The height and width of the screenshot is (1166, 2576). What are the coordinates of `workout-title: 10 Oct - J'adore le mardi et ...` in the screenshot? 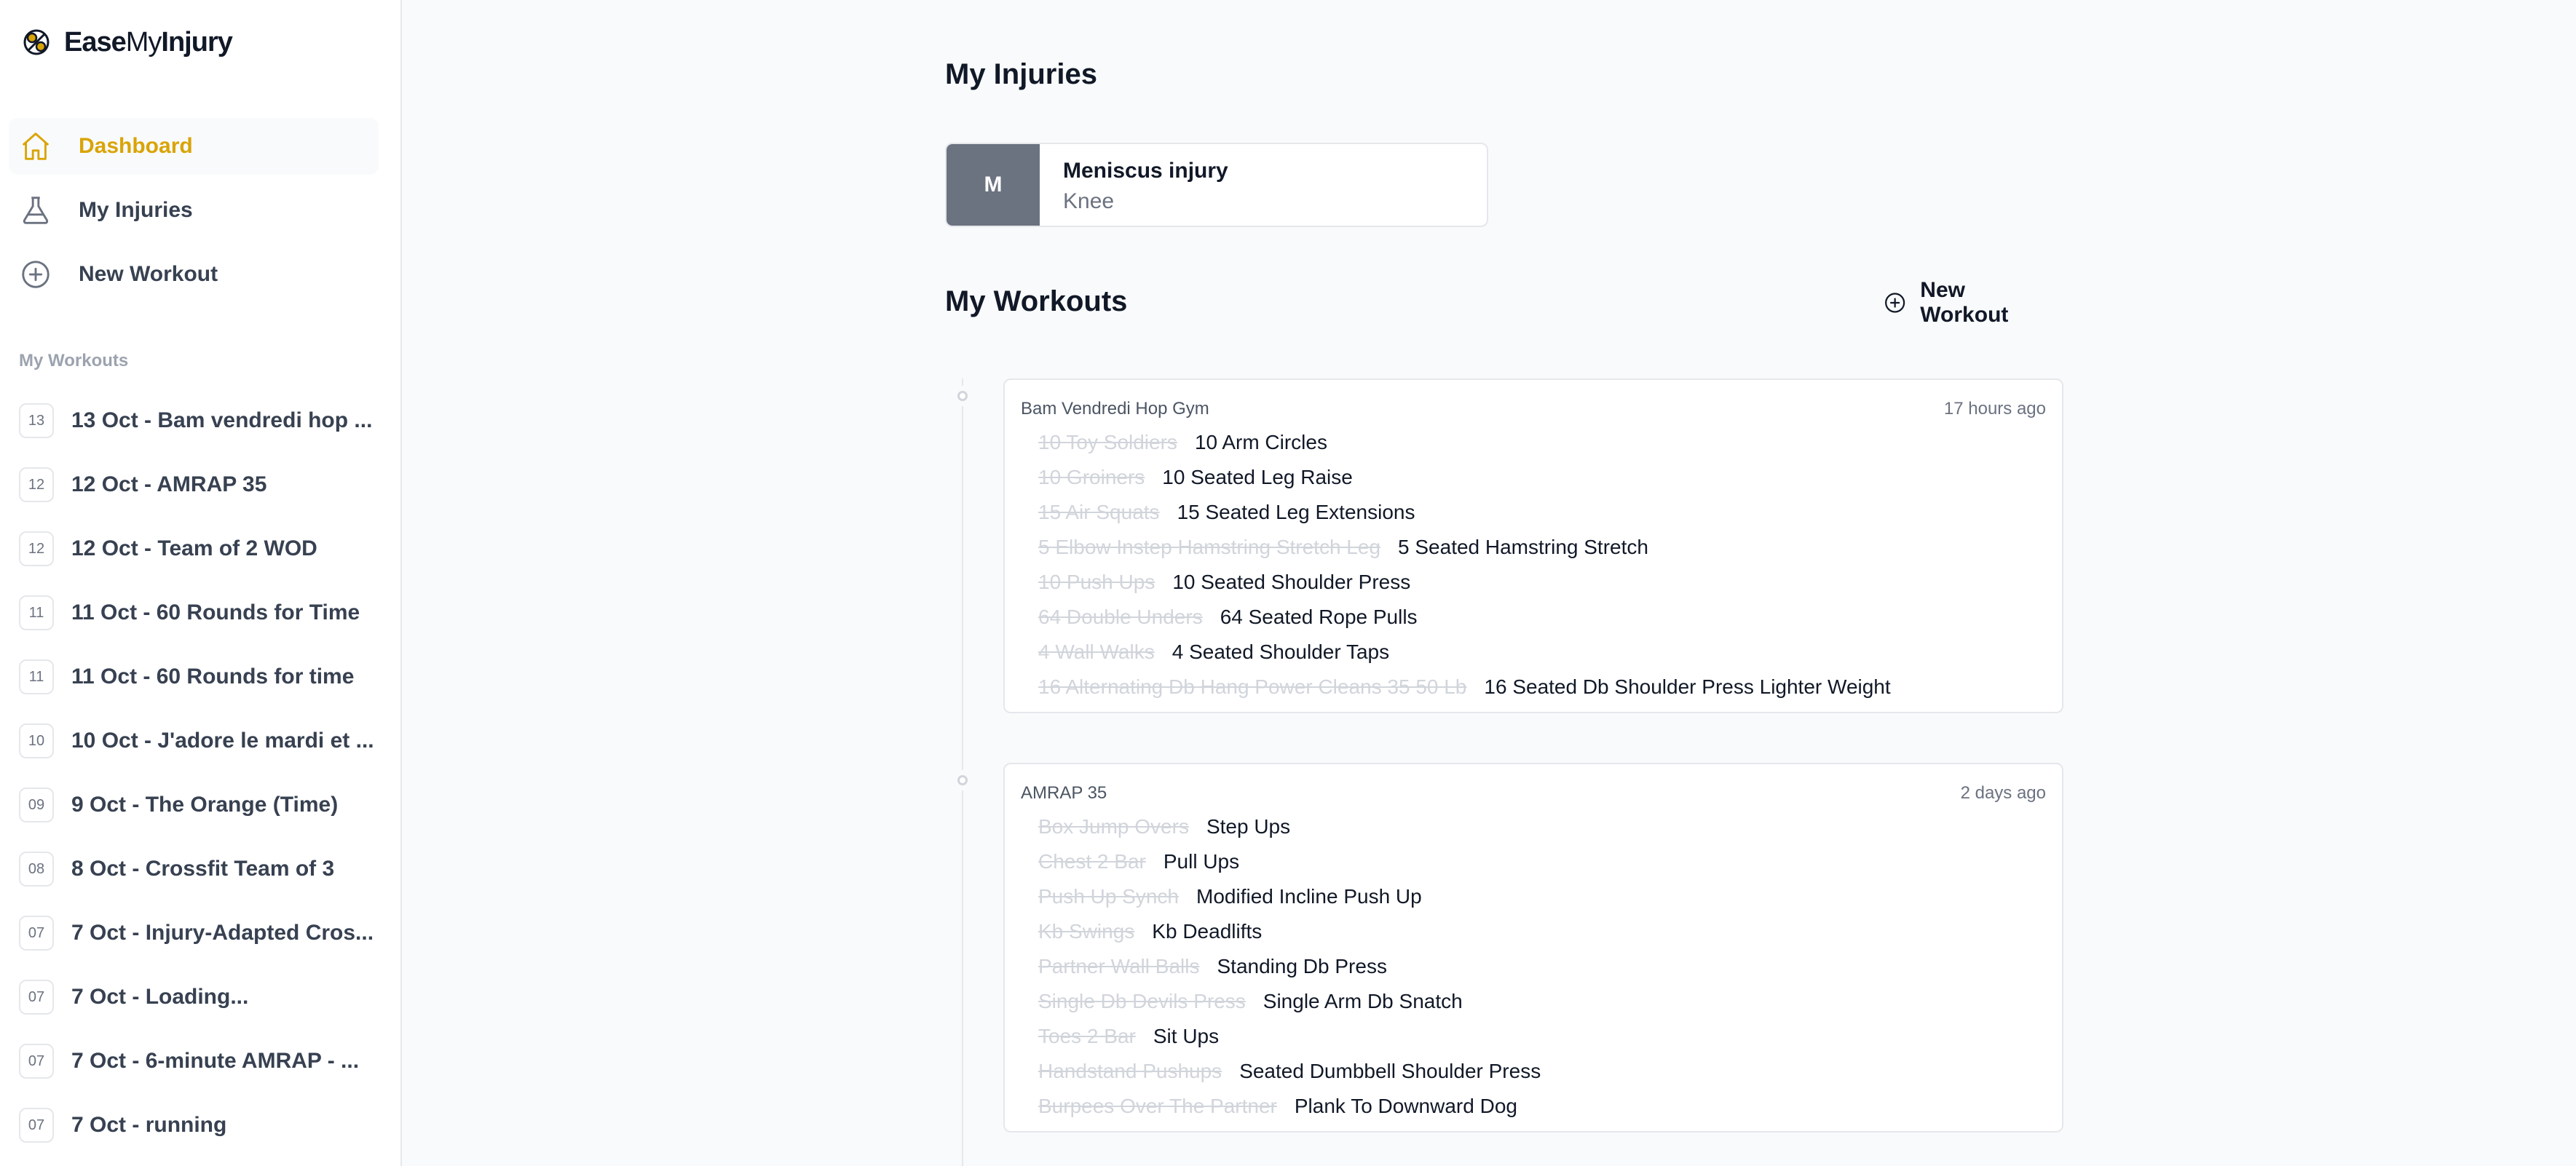 It's located at (223, 741).